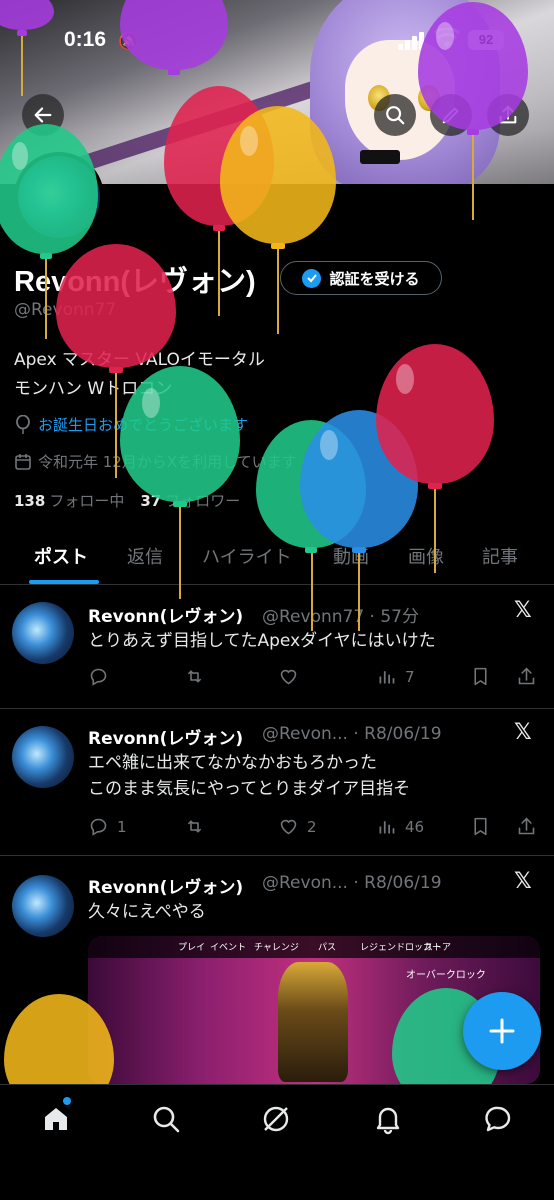 The image size is (554, 1200). What do you see at coordinates (67, 1101) in the screenshot?
I see `notification-dot` at bounding box center [67, 1101].